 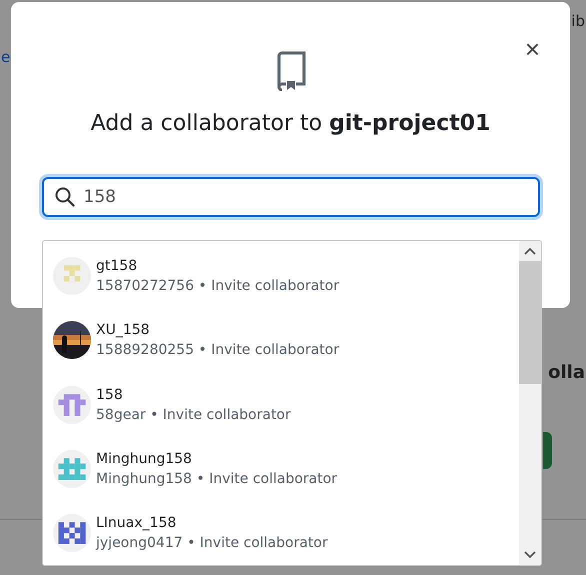 What do you see at coordinates (291, 197) in the screenshot?
I see `search-field: 158` at bounding box center [291, 197].